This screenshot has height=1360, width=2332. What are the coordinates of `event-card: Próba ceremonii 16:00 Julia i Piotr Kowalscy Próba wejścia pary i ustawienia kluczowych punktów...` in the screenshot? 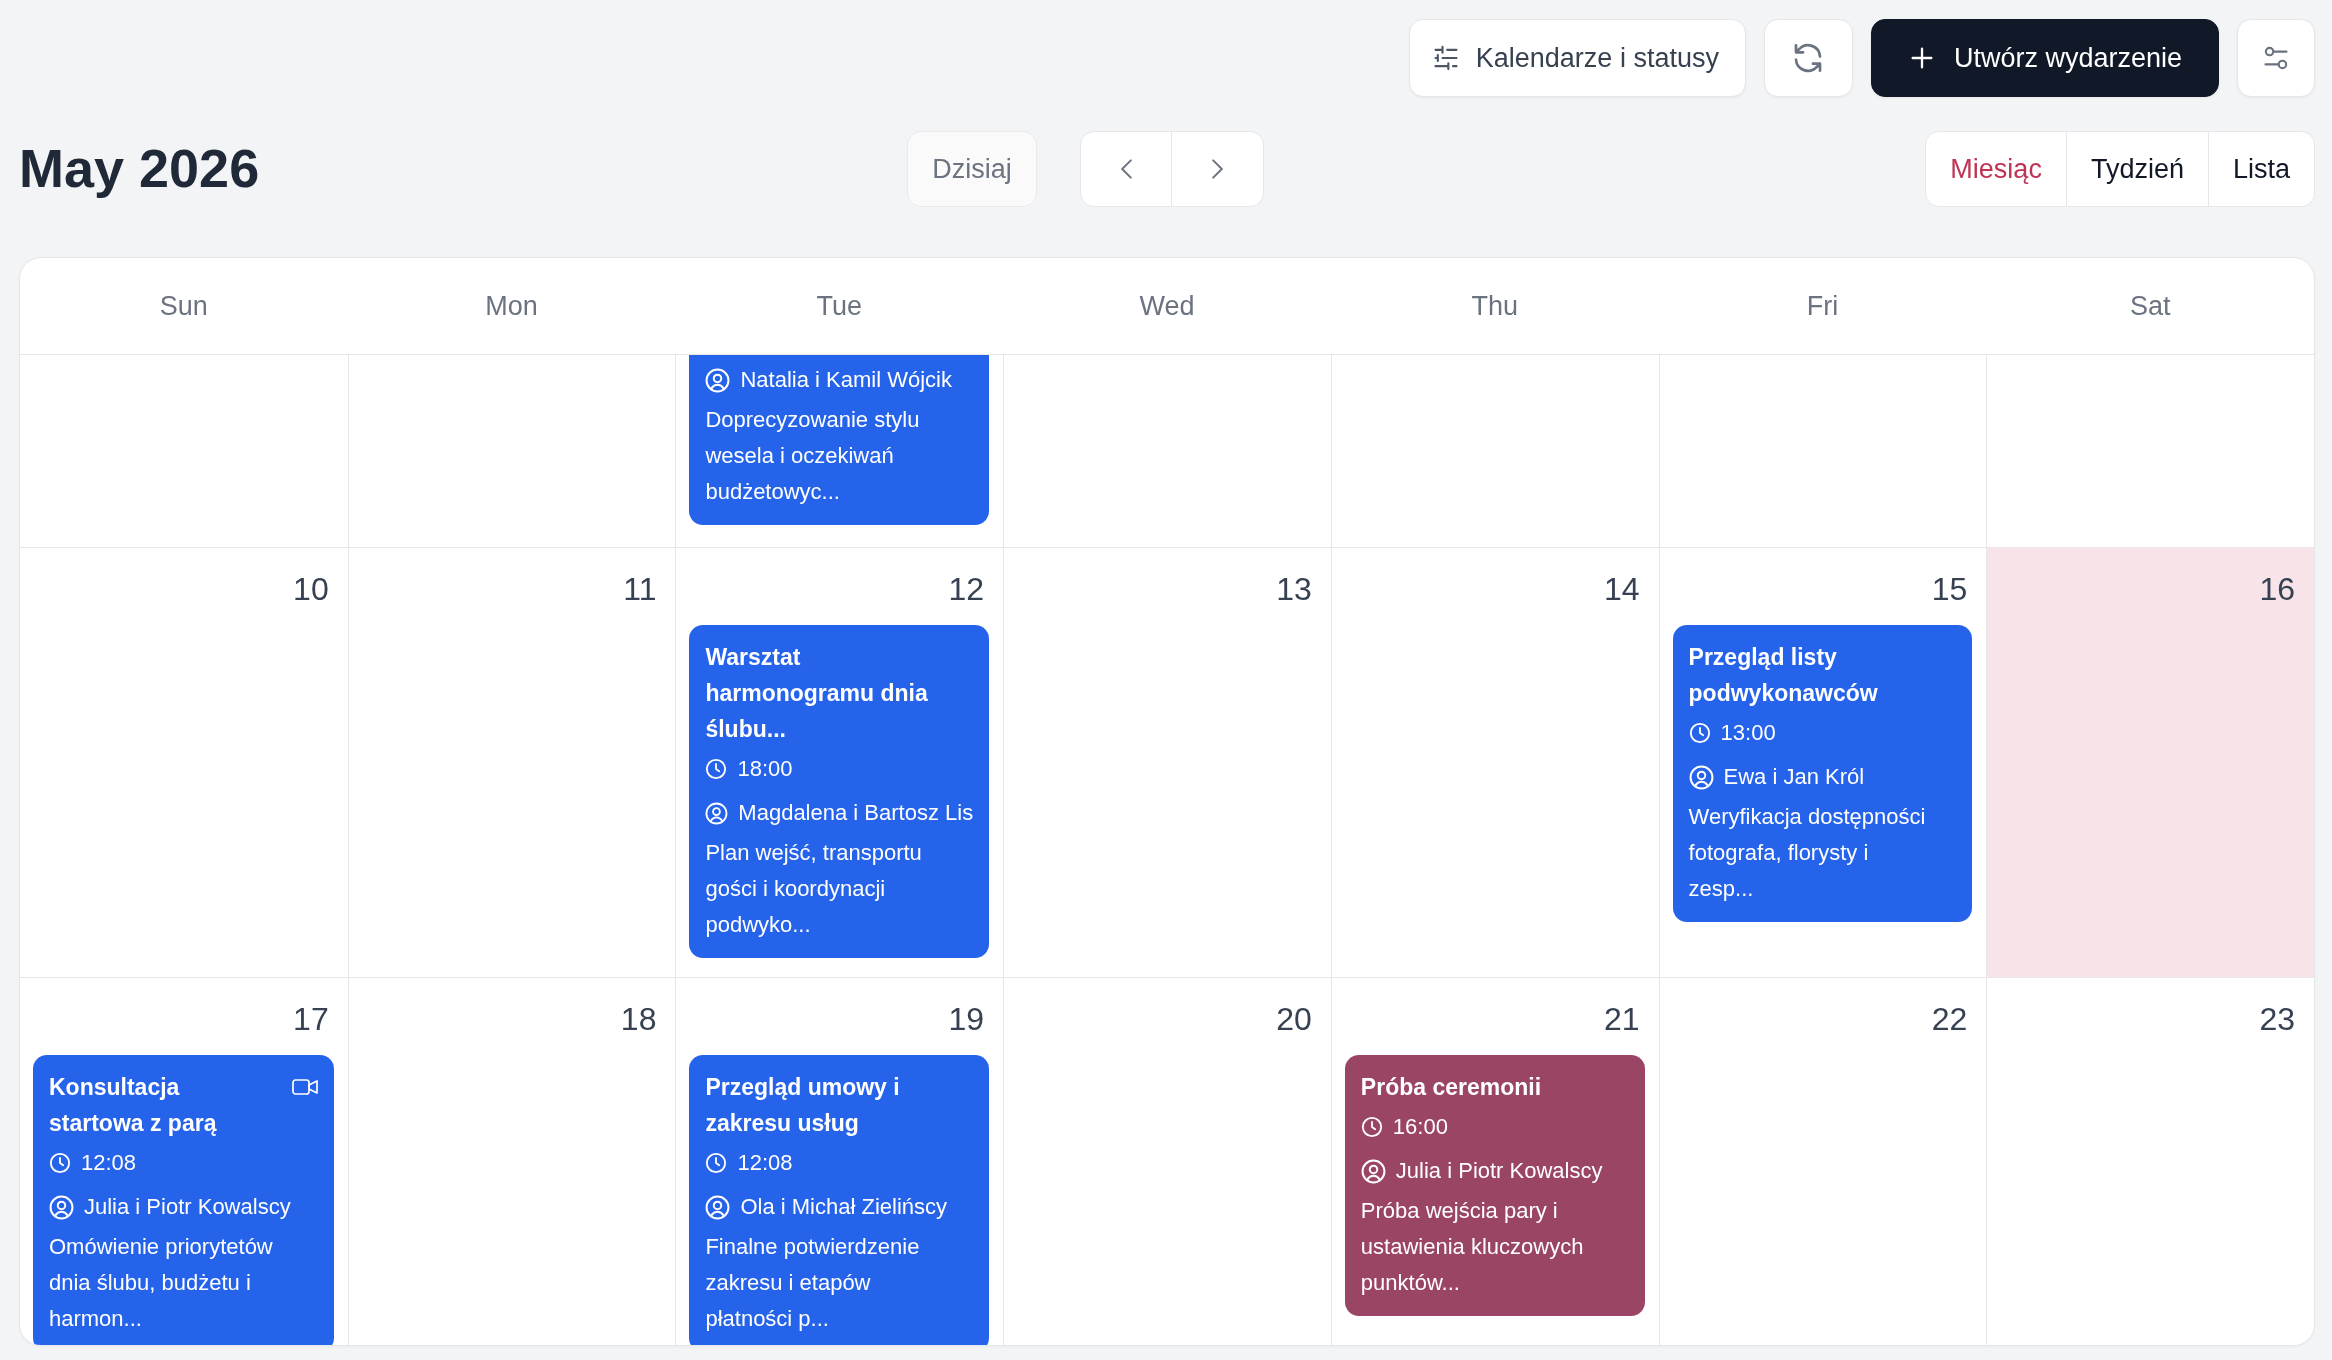 It's located at (1494, 1185).